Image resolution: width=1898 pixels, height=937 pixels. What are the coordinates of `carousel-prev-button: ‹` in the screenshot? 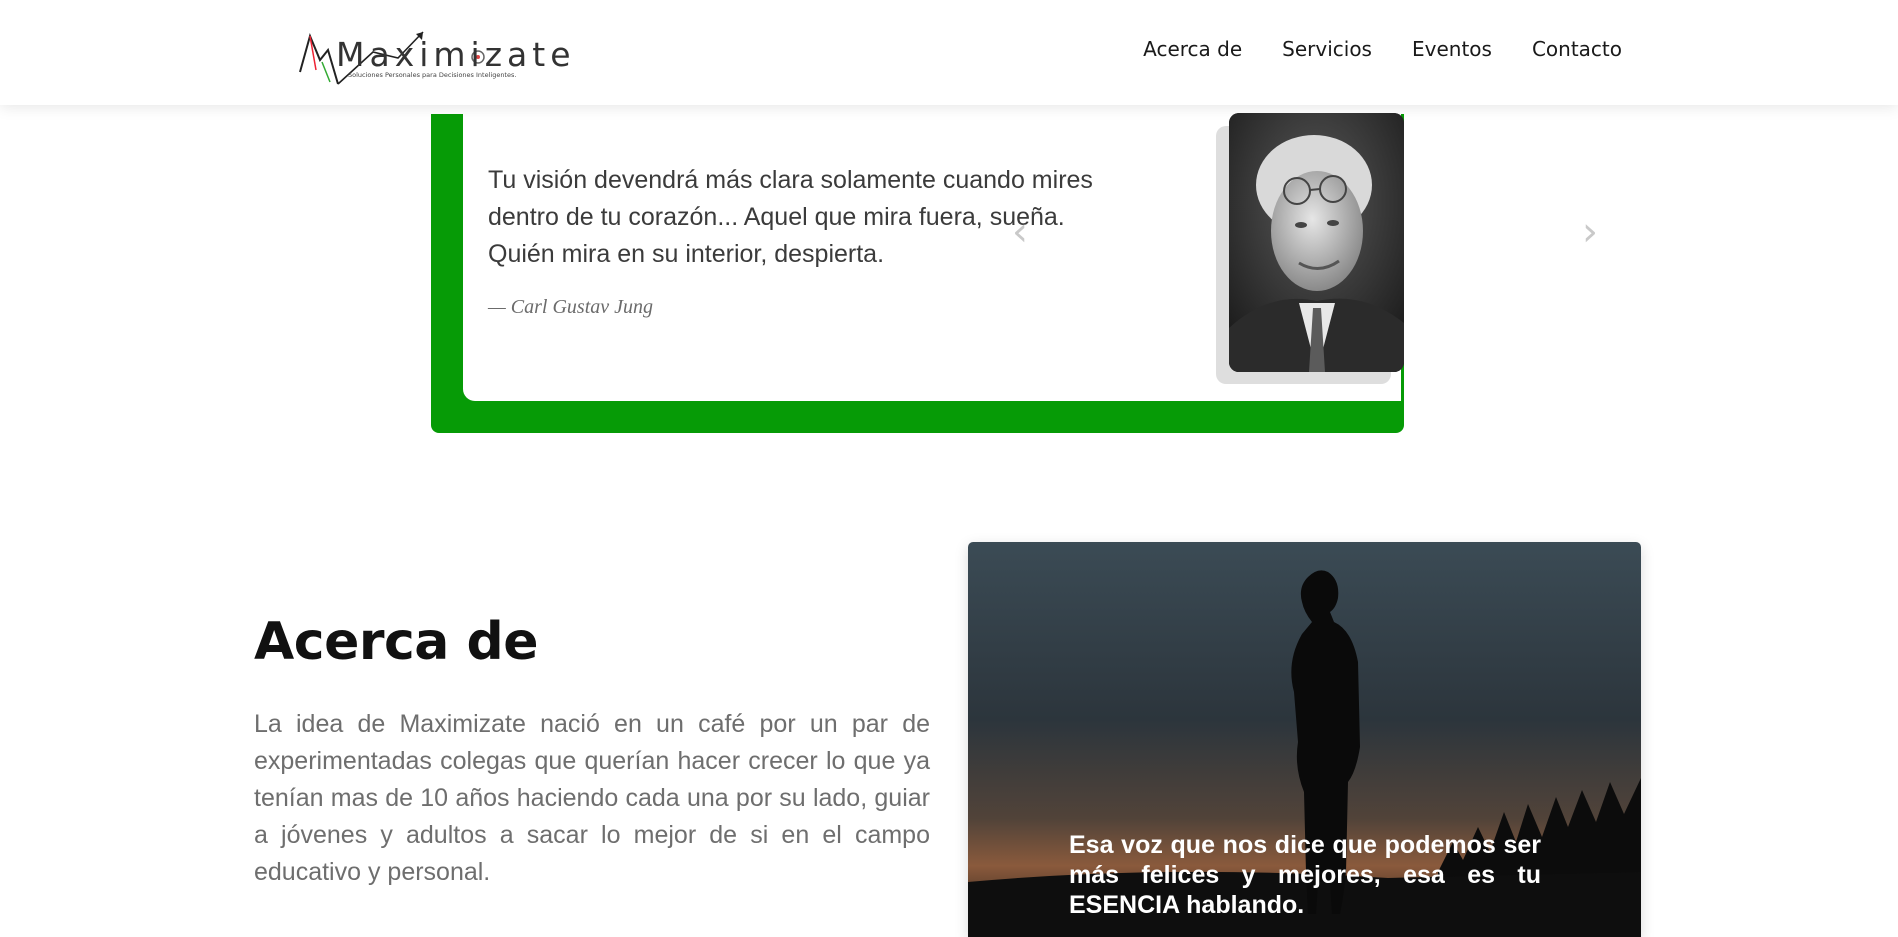 It's located at (1020, 232).